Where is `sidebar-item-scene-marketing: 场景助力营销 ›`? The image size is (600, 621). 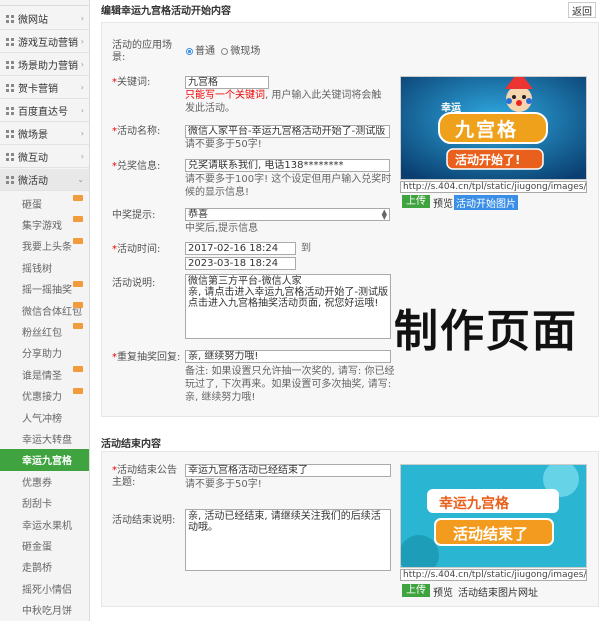
sidebar-item-scene-marketing: 场景助力营销 › is located at coordinates (44, 65).